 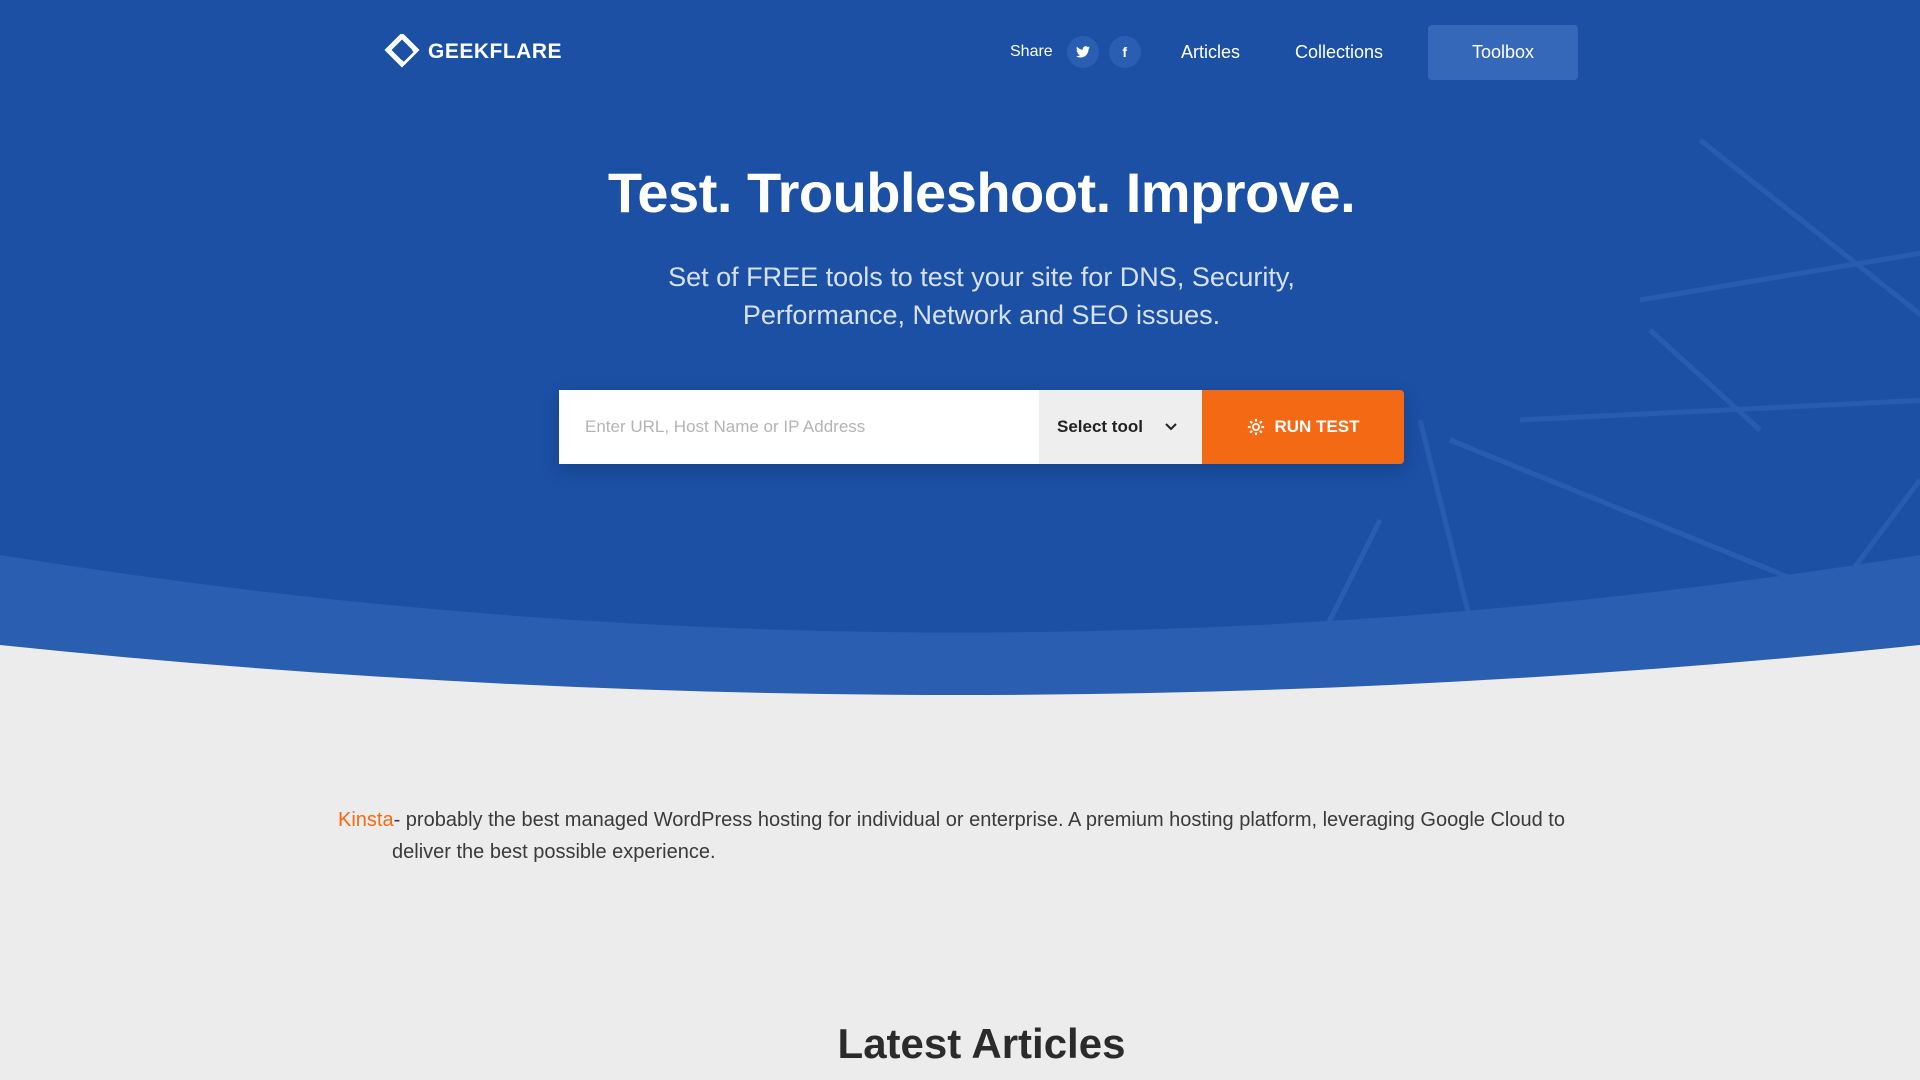 I want to click on tool-select-label: Select tool, so click(x=1100, y=426).